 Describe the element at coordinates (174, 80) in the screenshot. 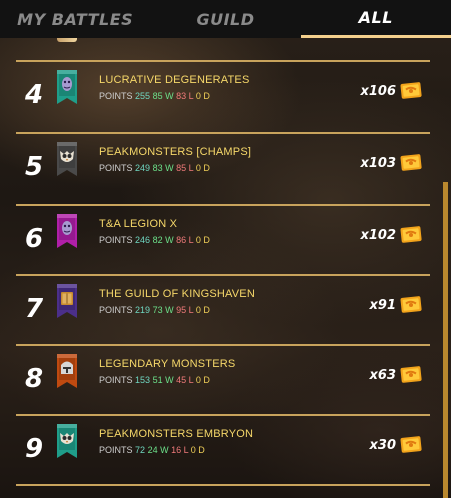

I see `guild-name: LUCRATIVE DEGENERATES` at that location.